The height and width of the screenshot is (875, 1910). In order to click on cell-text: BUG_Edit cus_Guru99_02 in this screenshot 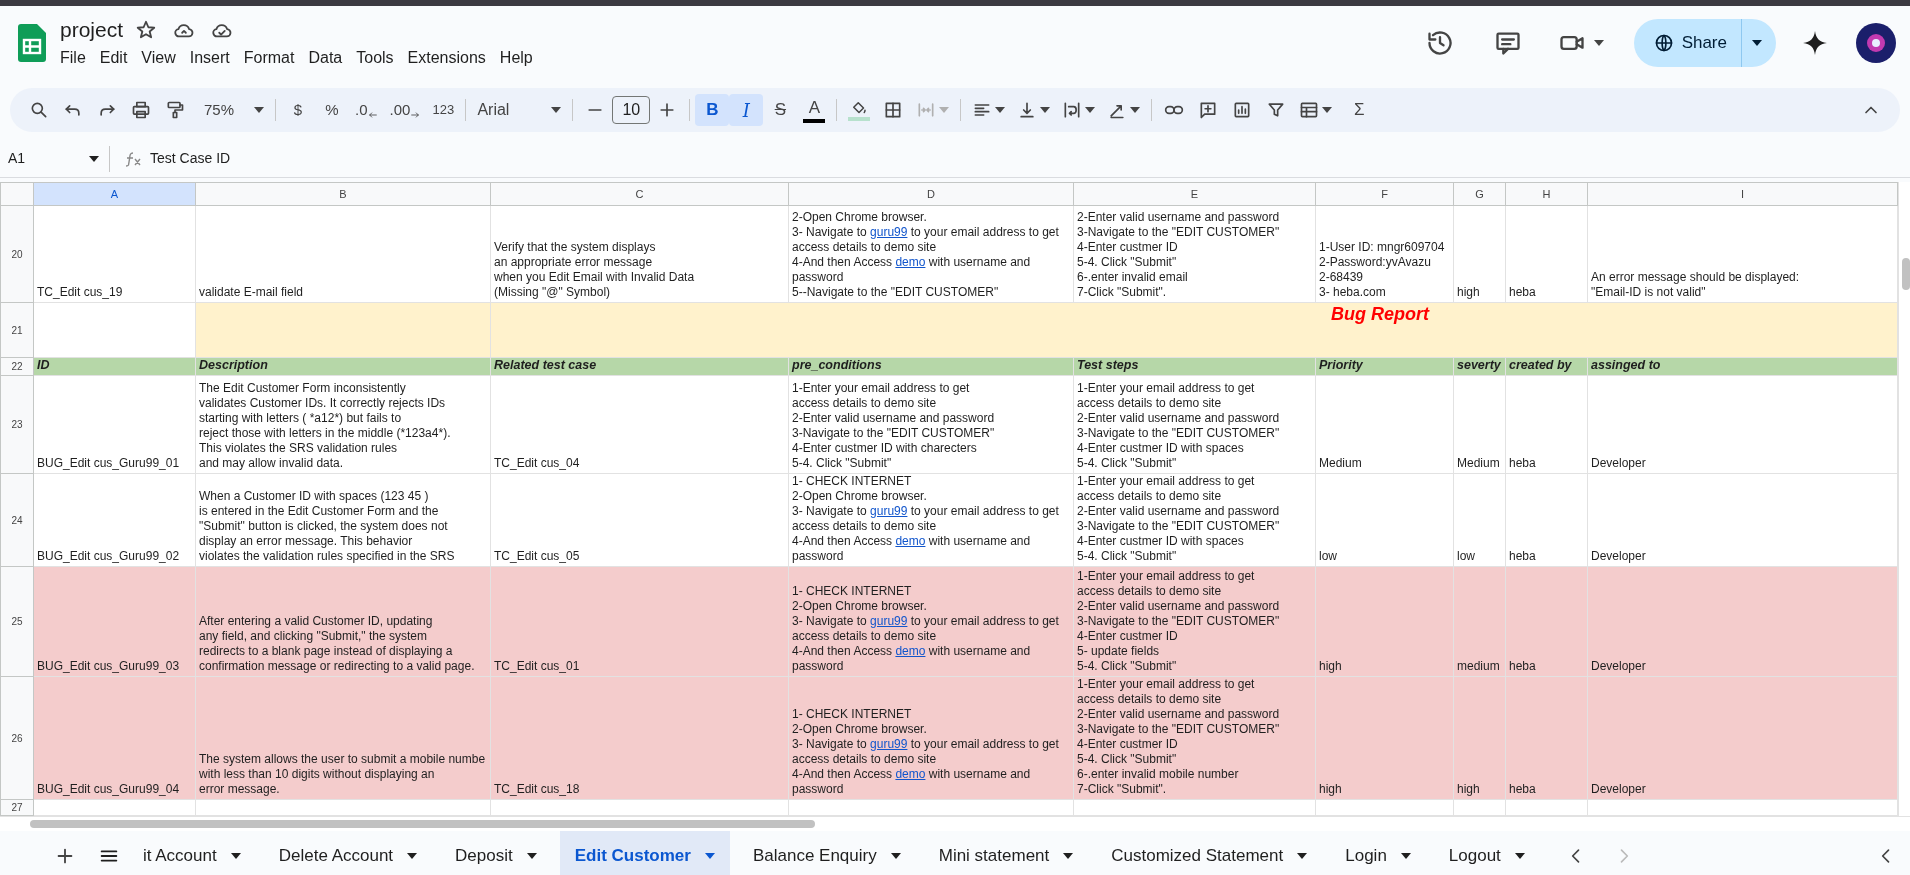, I will do `click(109, 556)`.